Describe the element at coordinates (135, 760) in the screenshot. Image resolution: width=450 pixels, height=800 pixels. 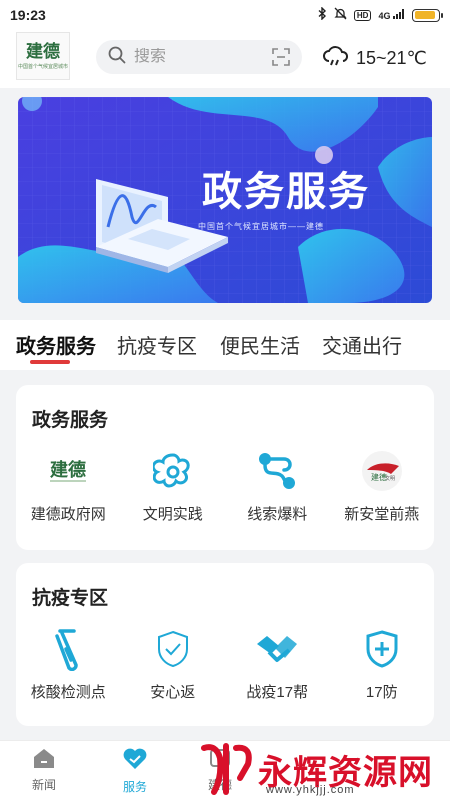
I see `heart-icon` at that location.